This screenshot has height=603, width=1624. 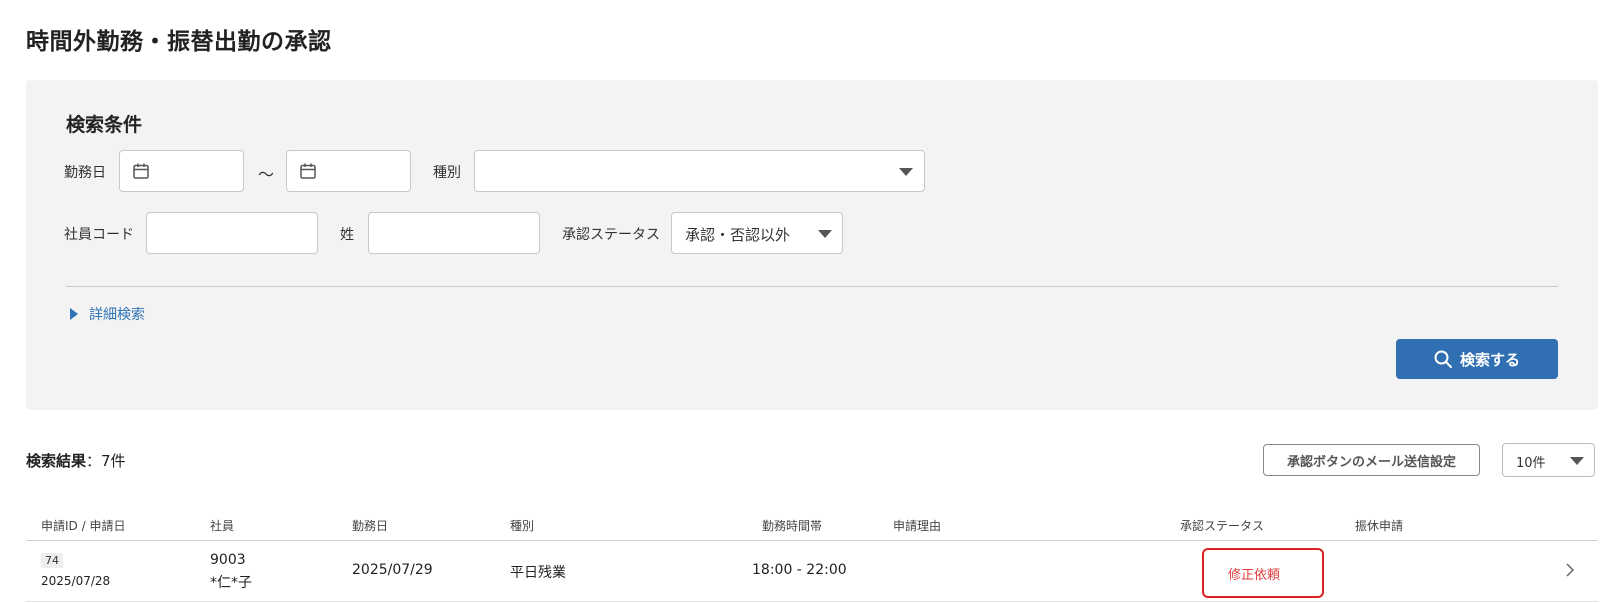 I want to click on employee-code-label: 社員コード, so click(x=99, y=235).